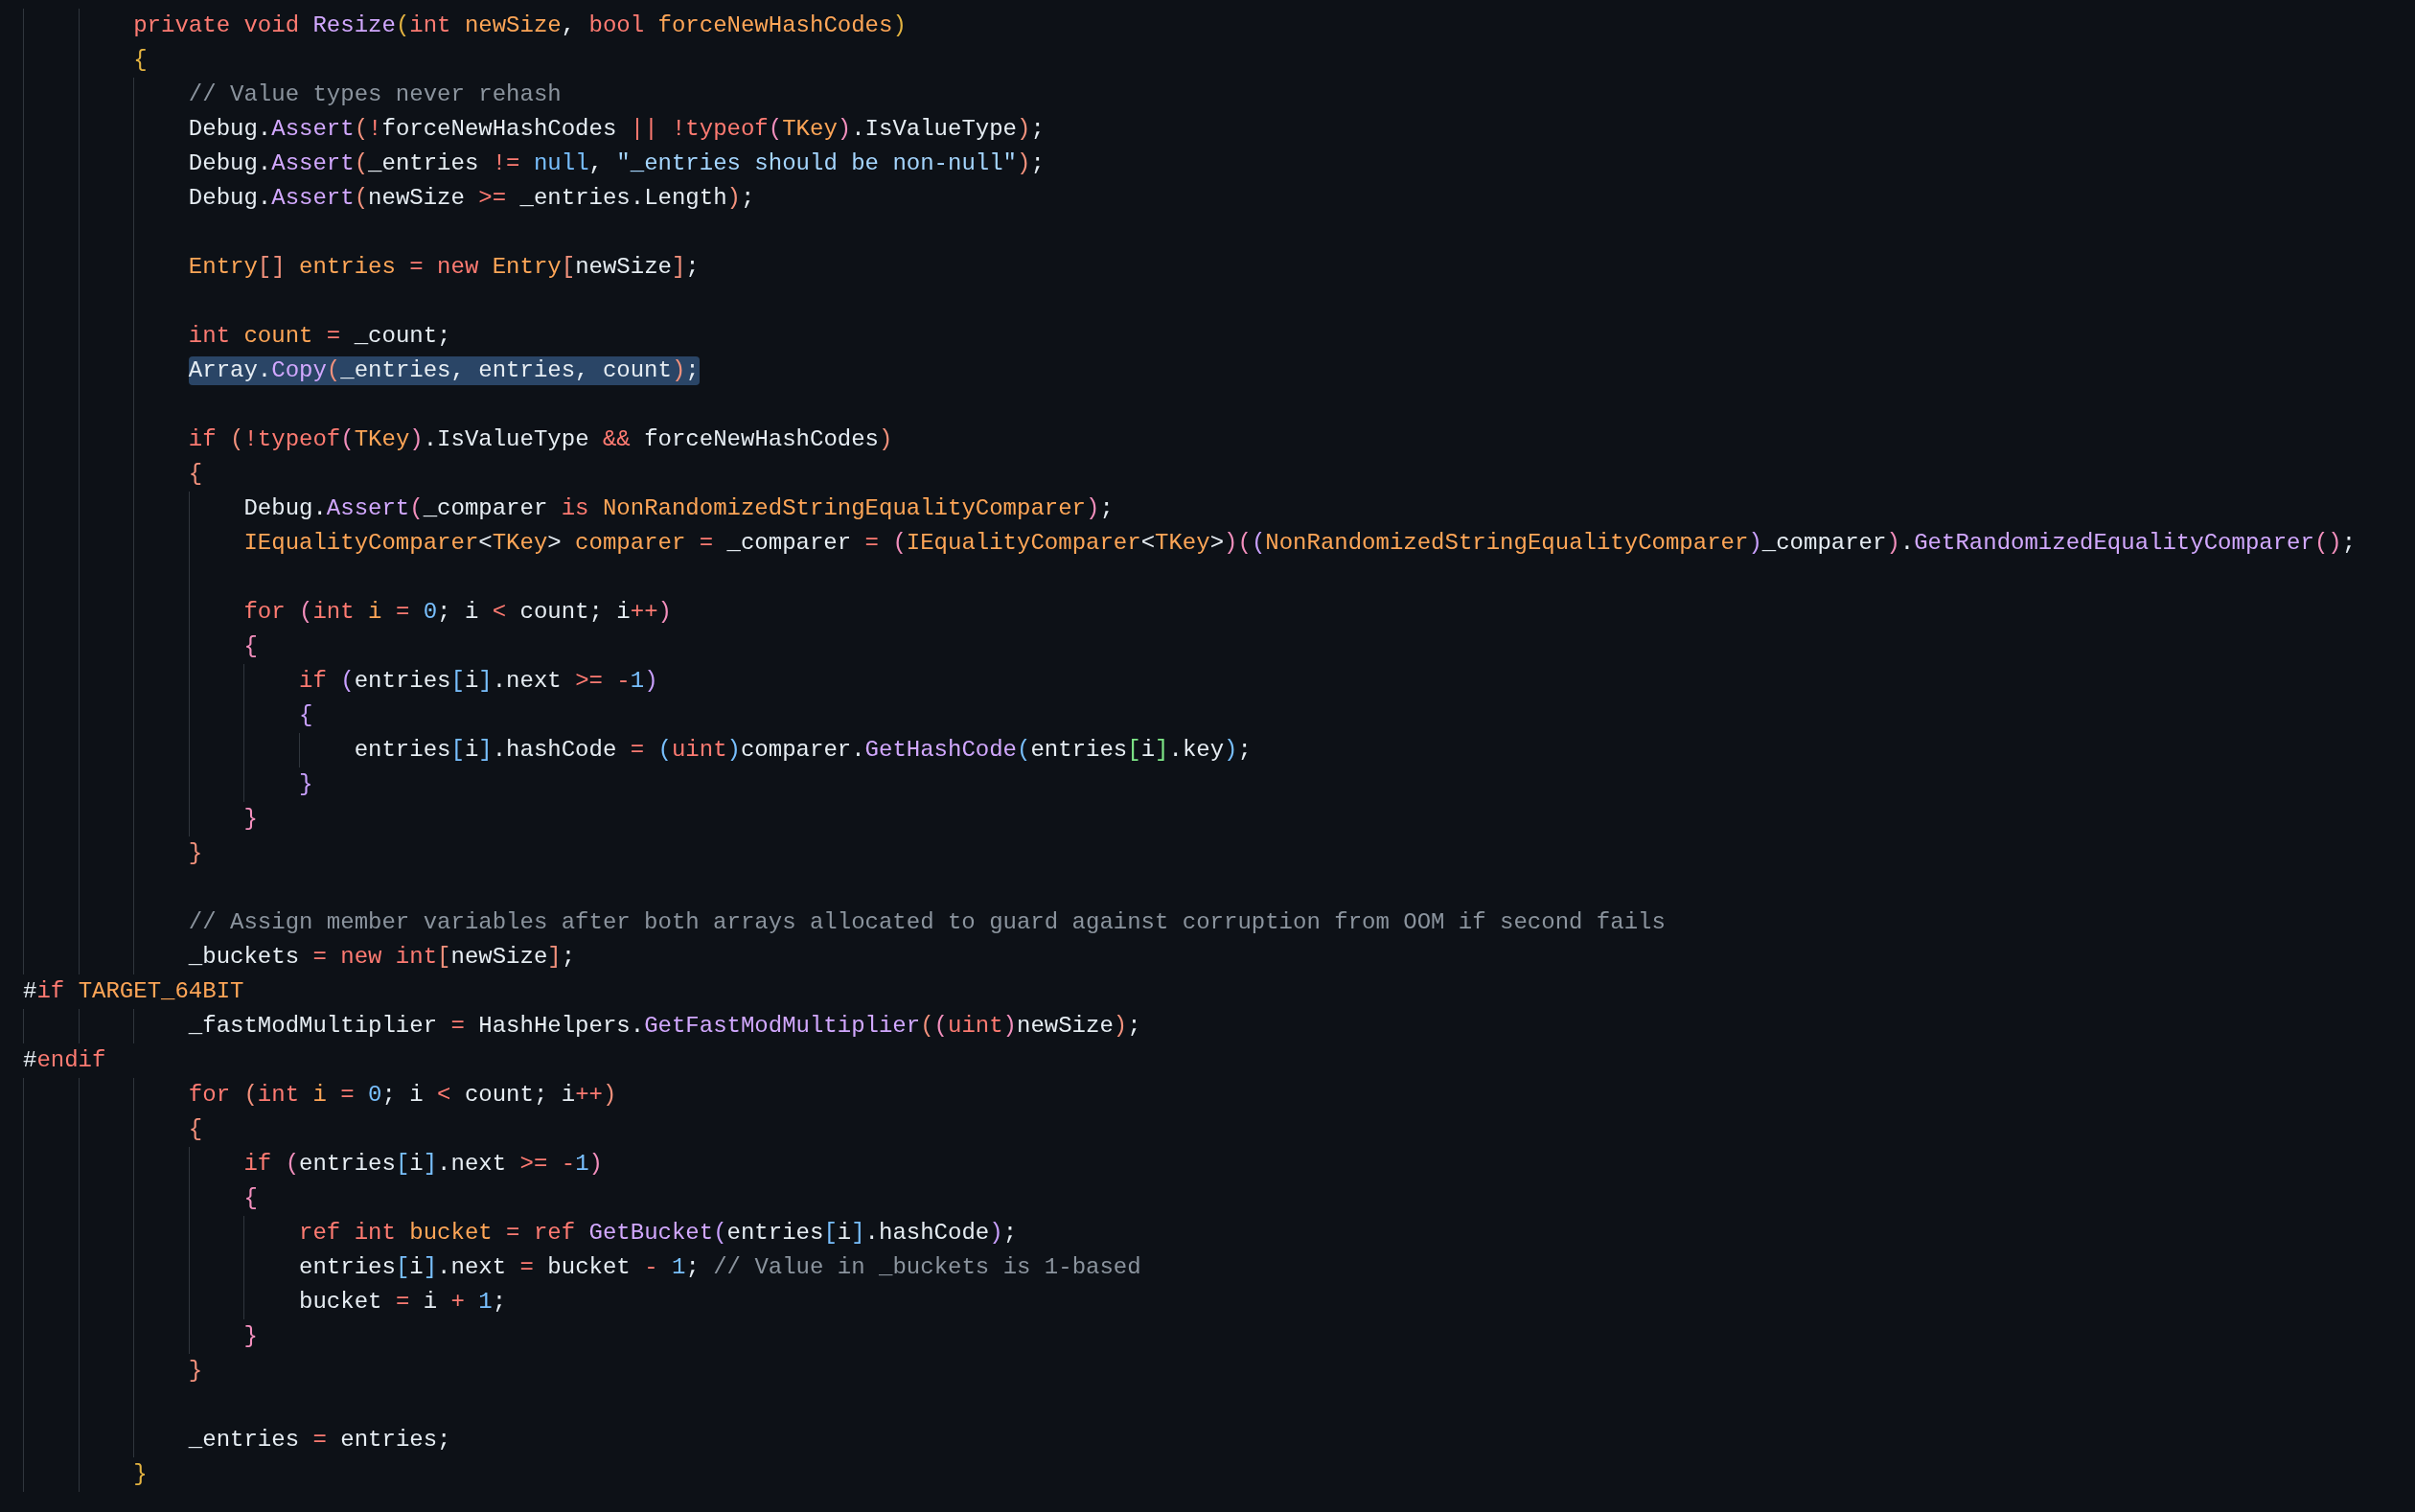  Describe the element at coordinates (1300, 543) in the screenshot. I see `code-line: IEqualityComparer<TKey> comparer = _comparer = (IEqualityComparer<TKey>)((NonRandomizedStringEqualityComparer)_comparer).GetRandomizedEqualityComparer();` at that location.